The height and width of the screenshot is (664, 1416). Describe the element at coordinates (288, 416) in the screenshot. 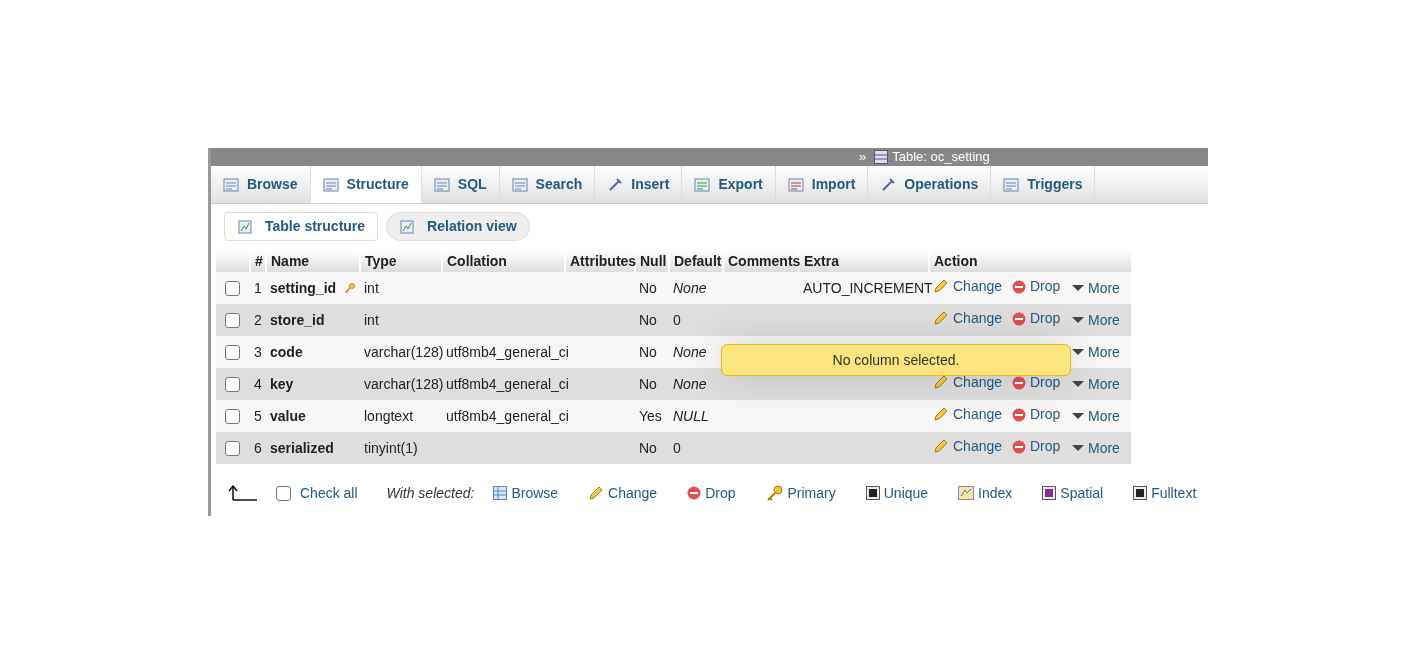

I see `column-name: value` at that location.